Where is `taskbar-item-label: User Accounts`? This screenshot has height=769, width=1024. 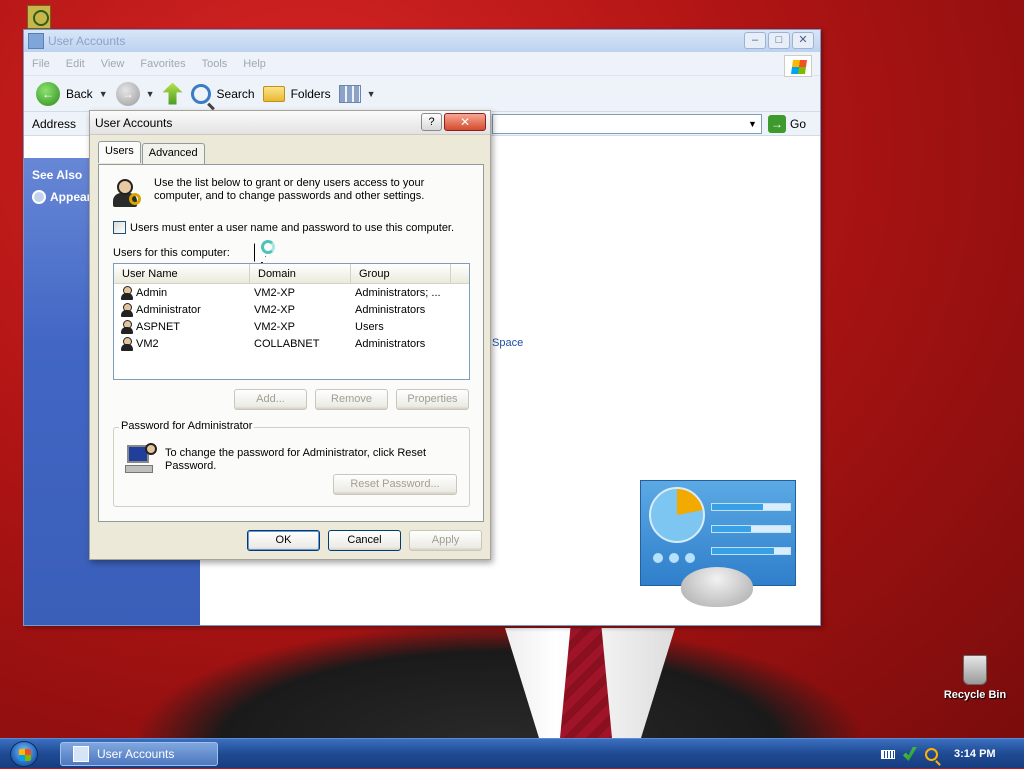 taskbar-item-label: User Accounts is located at coordinates (136, 754).